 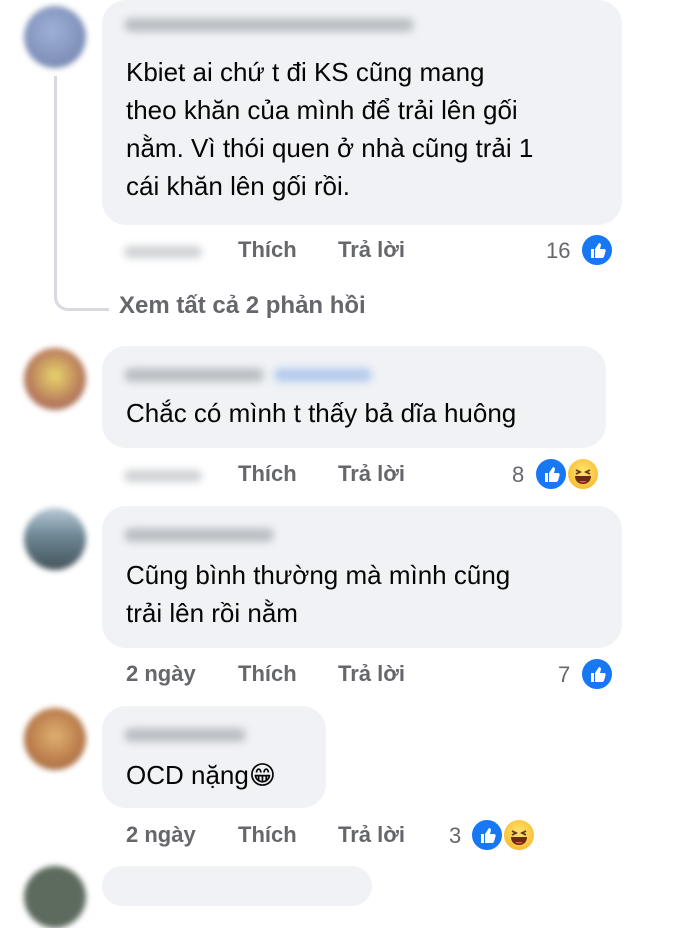 I want to click on follow-link, so click(x=323, y=375).